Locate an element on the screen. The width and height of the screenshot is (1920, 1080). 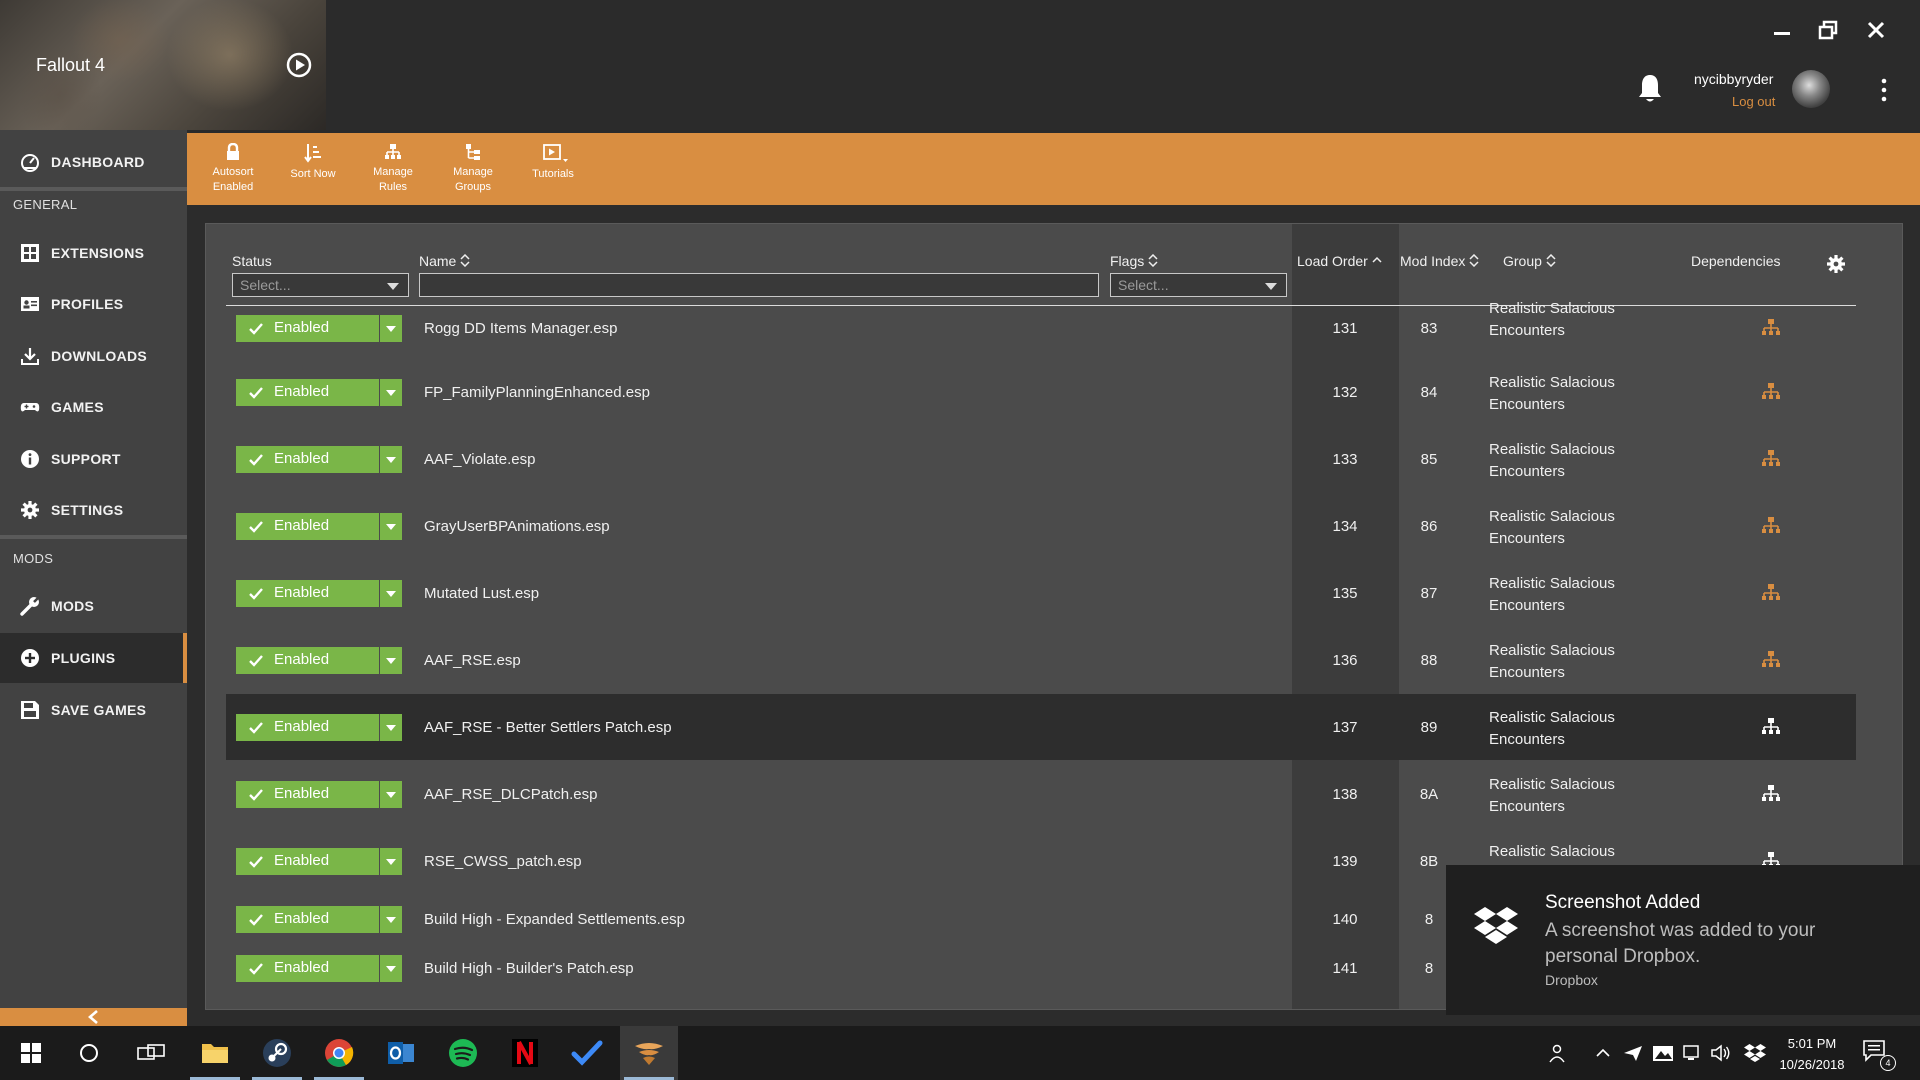
restore-icon is located at coordinates (1829, 30).